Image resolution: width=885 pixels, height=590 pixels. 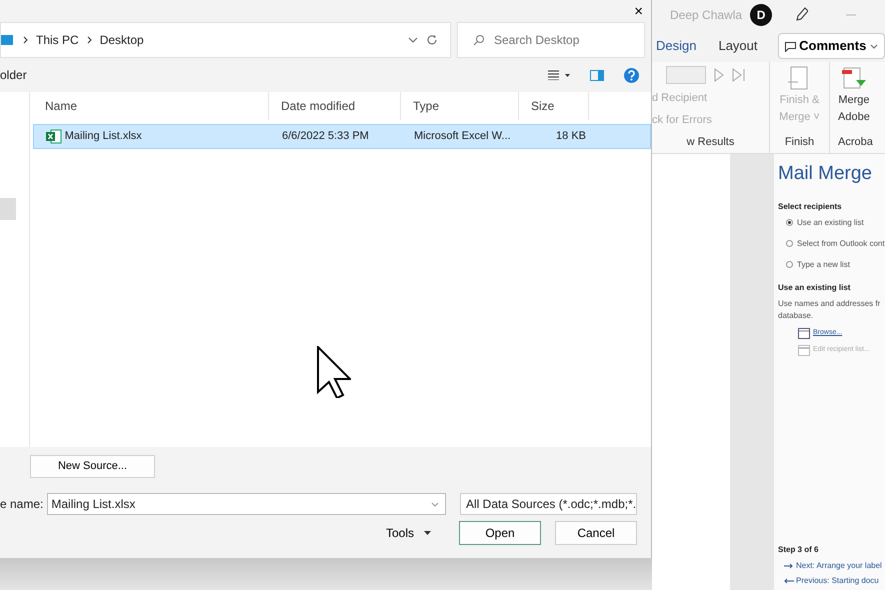 What do you see at coordinates (706, 15) in the screenshot?
I see `user-name: Deep Chawla` at bounding box center [706, 15].